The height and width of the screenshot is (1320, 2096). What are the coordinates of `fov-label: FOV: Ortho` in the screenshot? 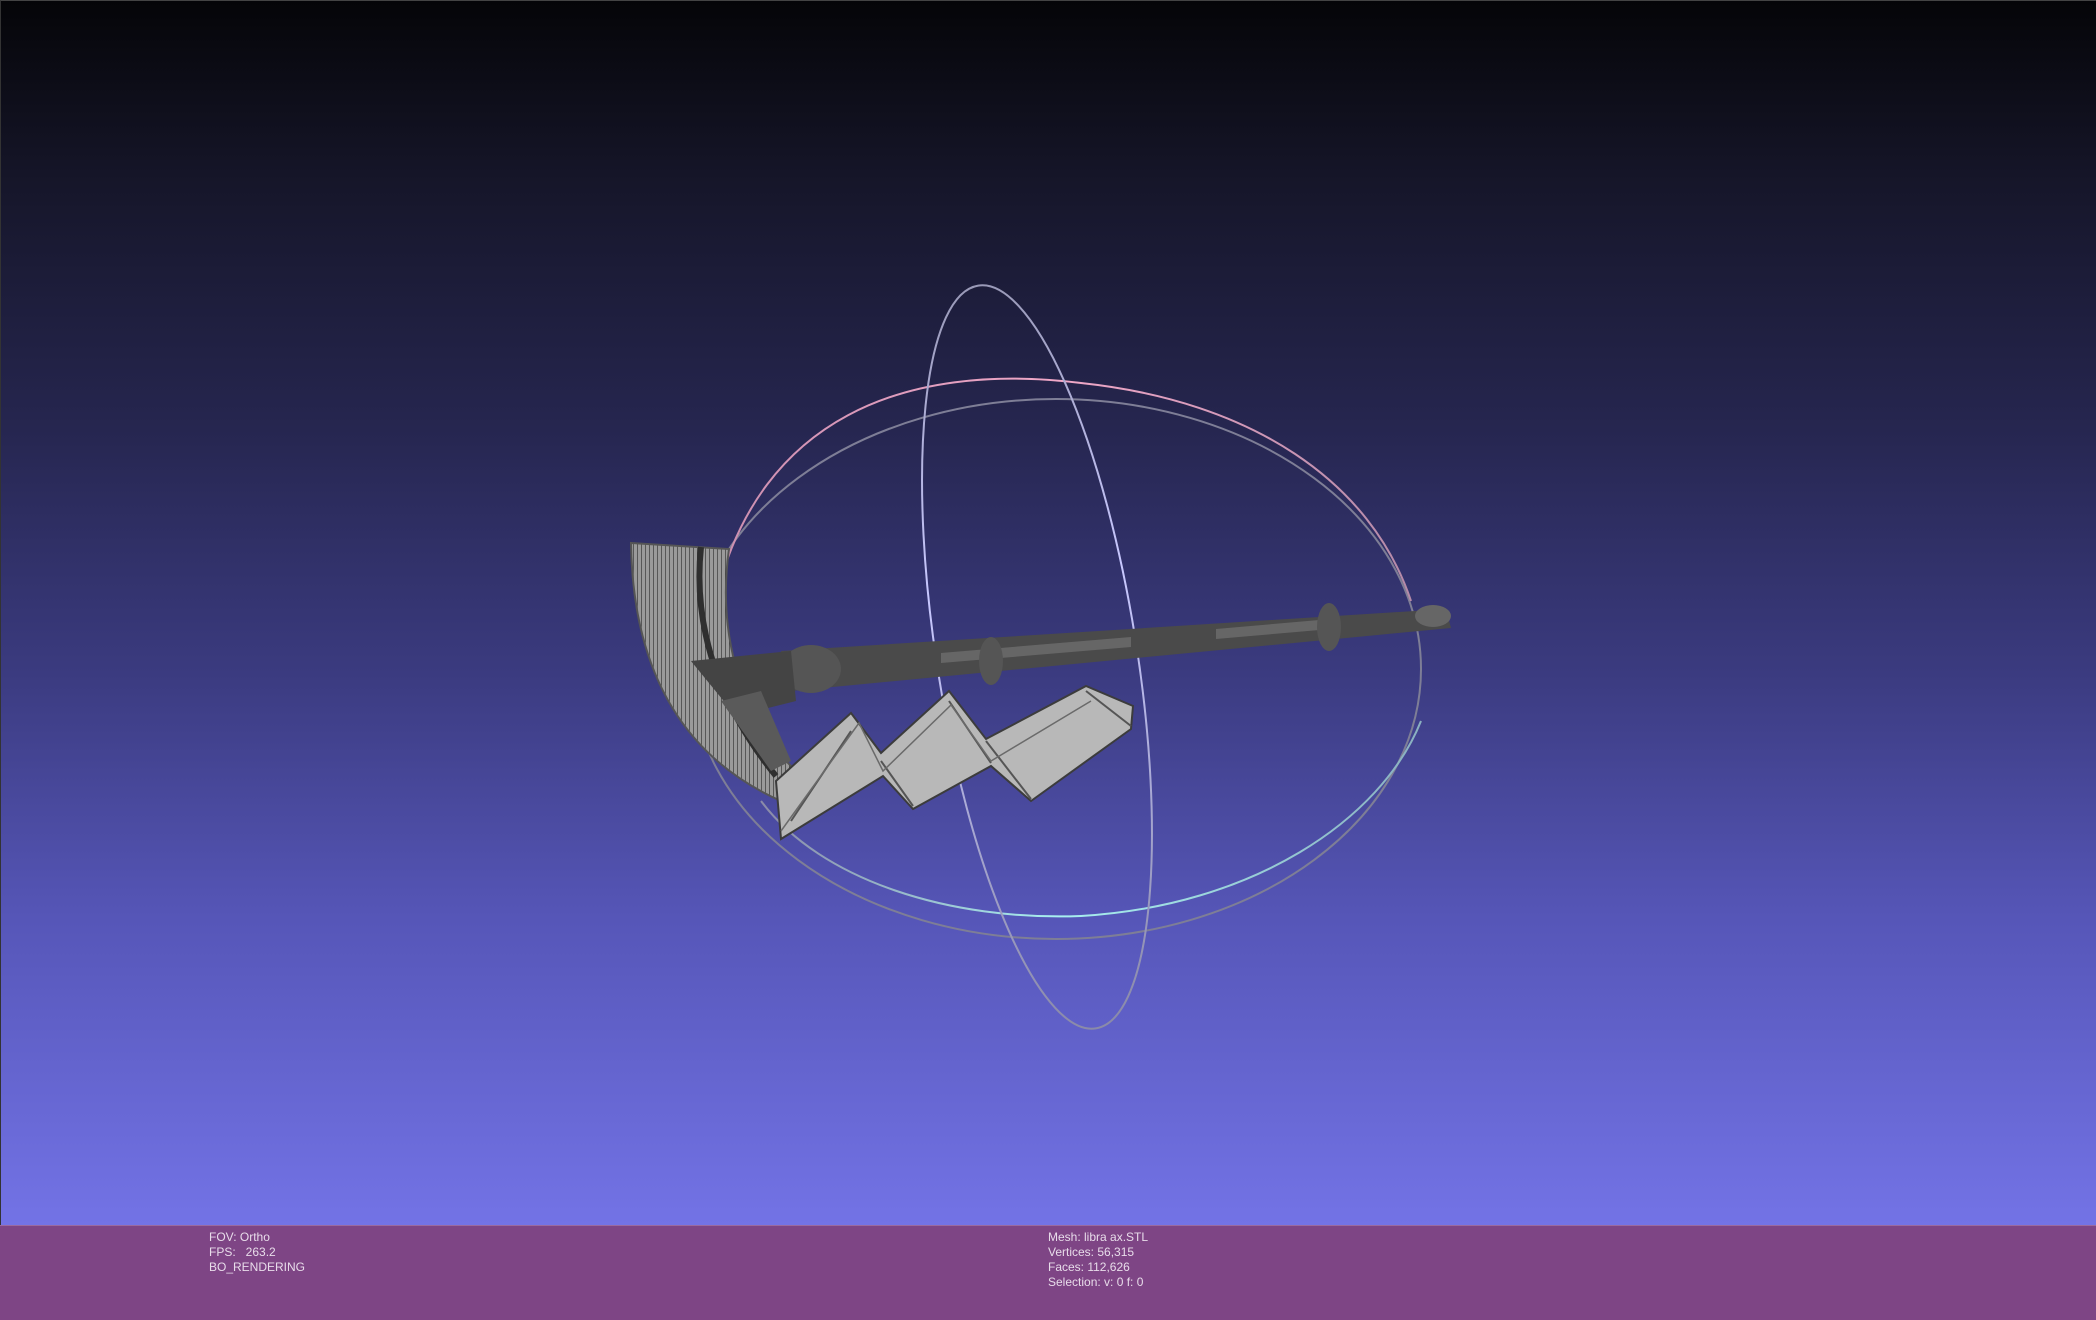 It's located at (239, 1237).